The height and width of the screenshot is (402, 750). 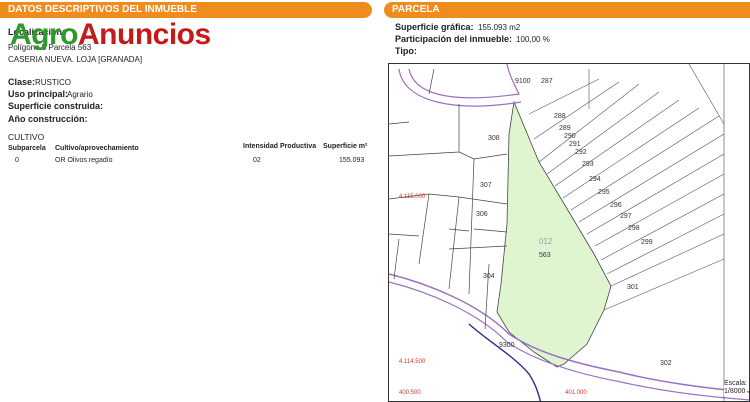 What do you see at coordinates (48, 119) in the screenshot?
I see `year-label: Año construcción:` at bounding box center [48, 119].